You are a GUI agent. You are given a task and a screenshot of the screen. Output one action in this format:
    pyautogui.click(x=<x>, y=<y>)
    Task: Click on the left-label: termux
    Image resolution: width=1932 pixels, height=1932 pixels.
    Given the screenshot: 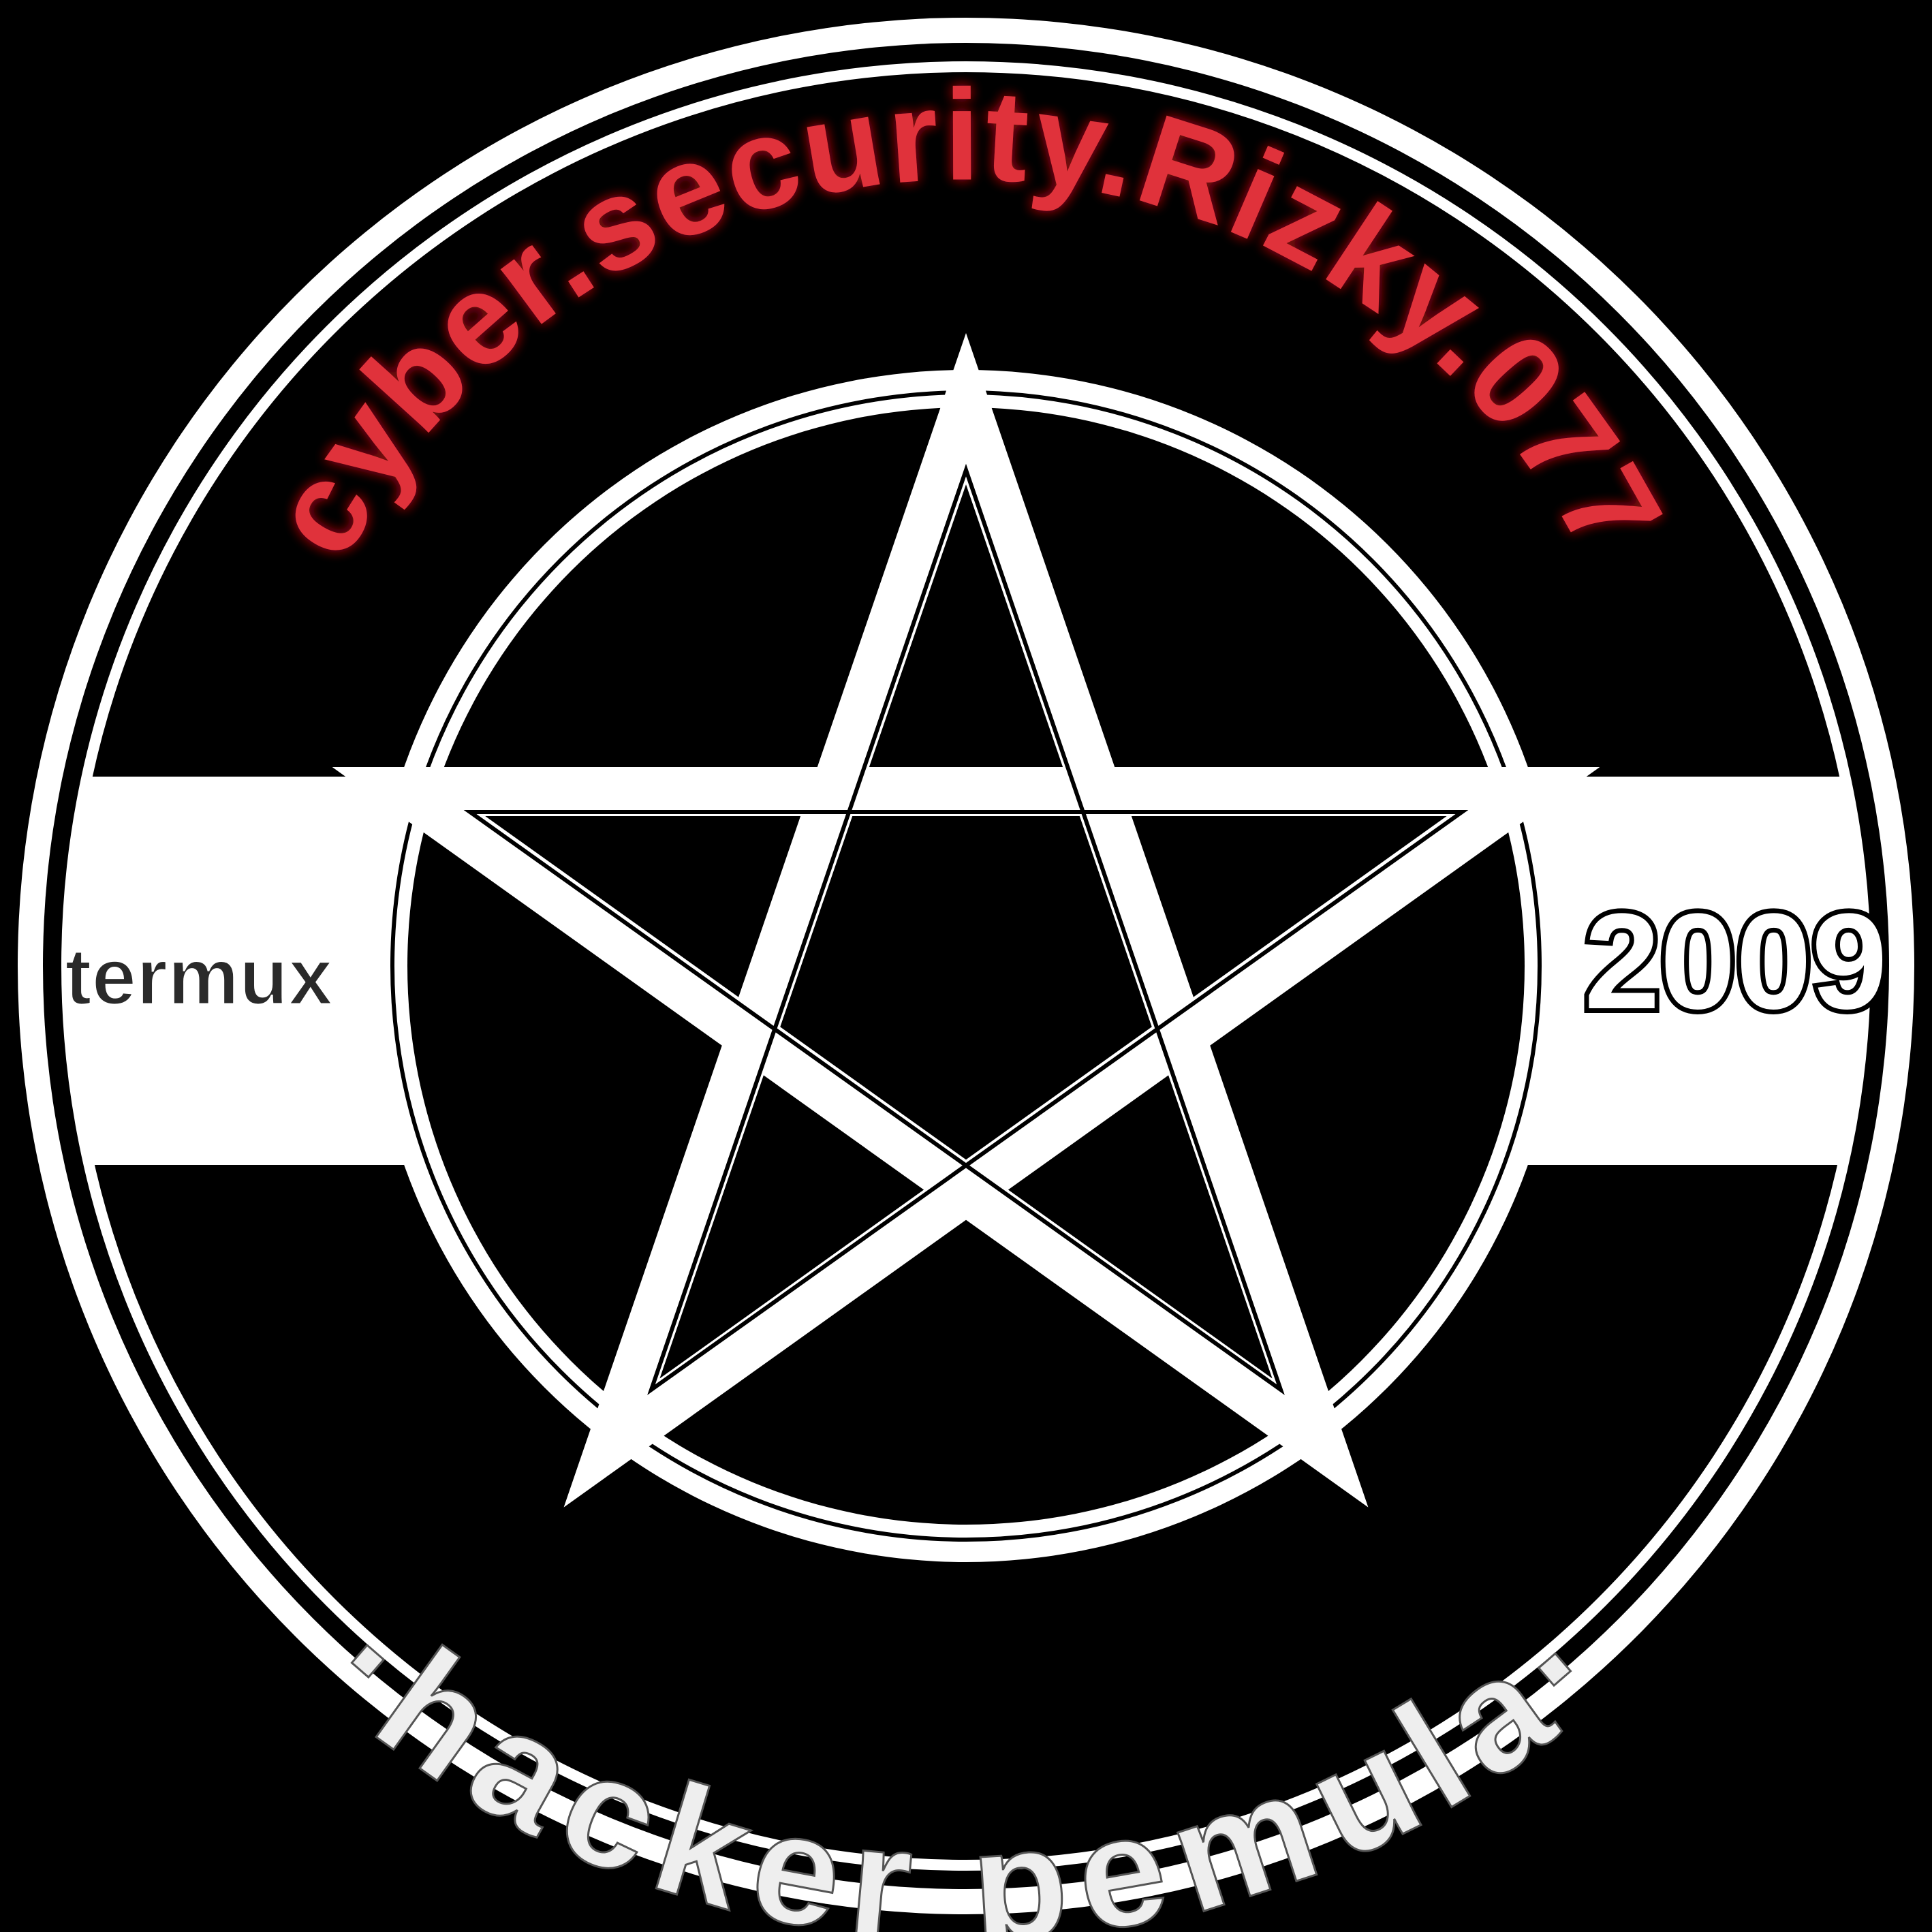 What is the action you would take?
    pyautogui.click(x=198, y=977)
    